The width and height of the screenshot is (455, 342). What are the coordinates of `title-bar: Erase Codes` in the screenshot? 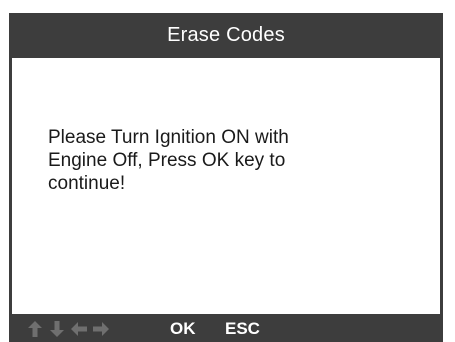 It's located at (226, 35).